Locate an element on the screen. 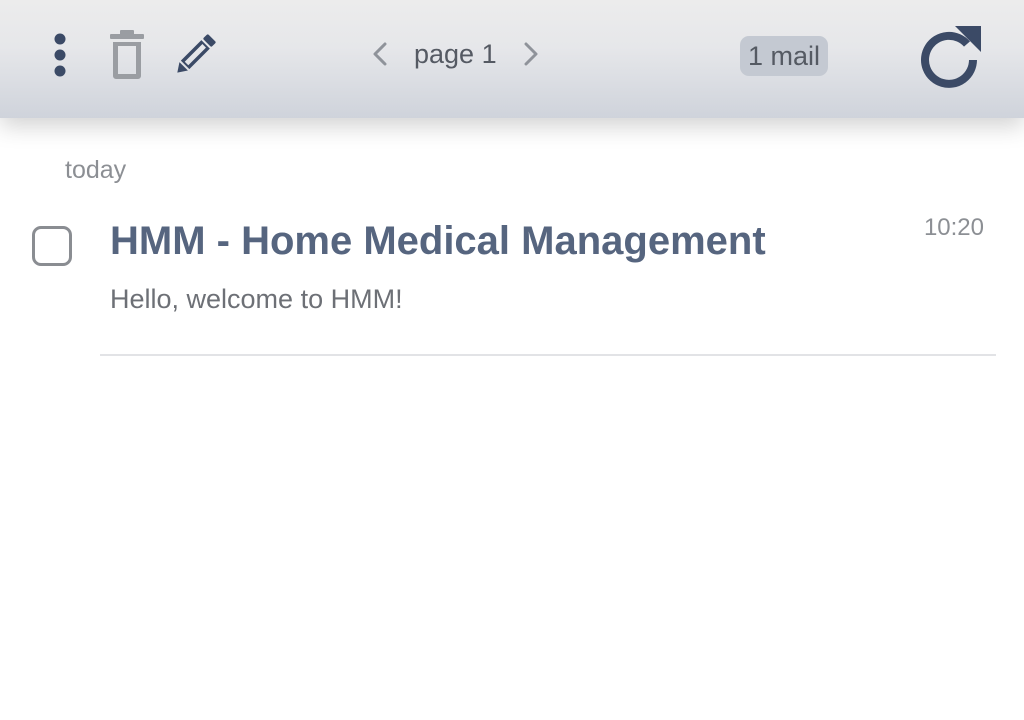  mail-sender: HMM - Home Medical Management is located at coordinates (438, 241).